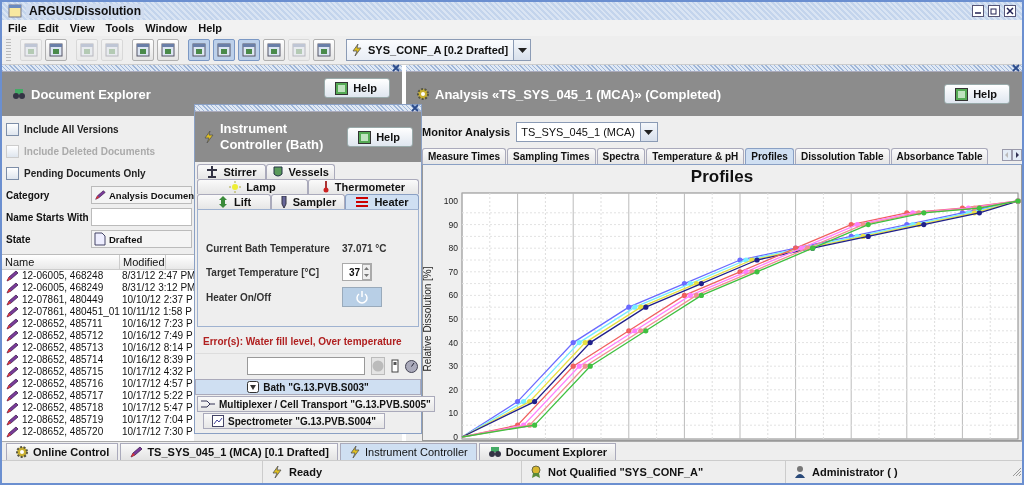 The image size is (1024, 485). What do you see at coordinates (978, 11) in the screenshot?
I see `minimize-icon` at bounding box center [978, 11].